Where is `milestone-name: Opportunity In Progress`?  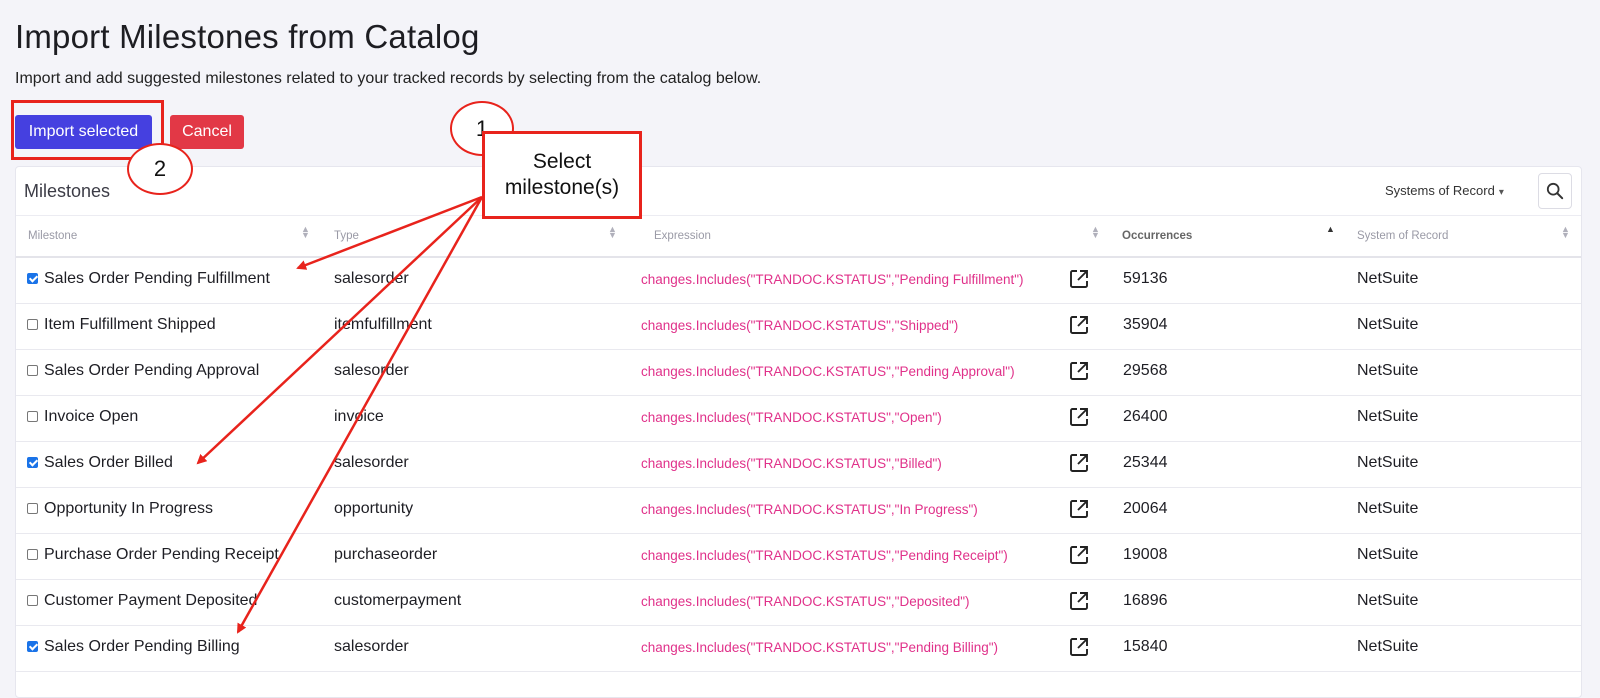
milestone-name: Opportunity In Progress is located at coordinates (128, 508).